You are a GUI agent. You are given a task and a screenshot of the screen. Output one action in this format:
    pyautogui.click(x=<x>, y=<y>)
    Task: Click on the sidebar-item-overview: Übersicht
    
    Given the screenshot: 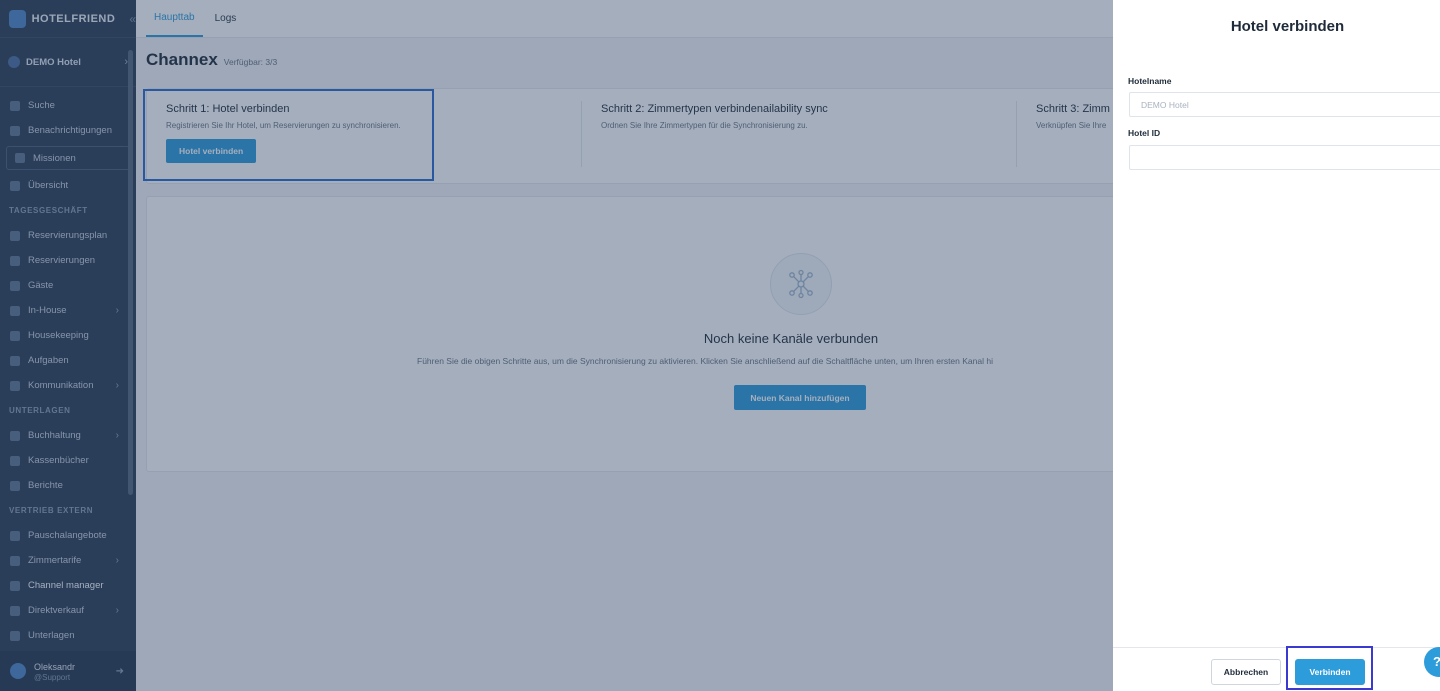 What is the action you would take?
    pyautogui.click(x=68, y=185)
    